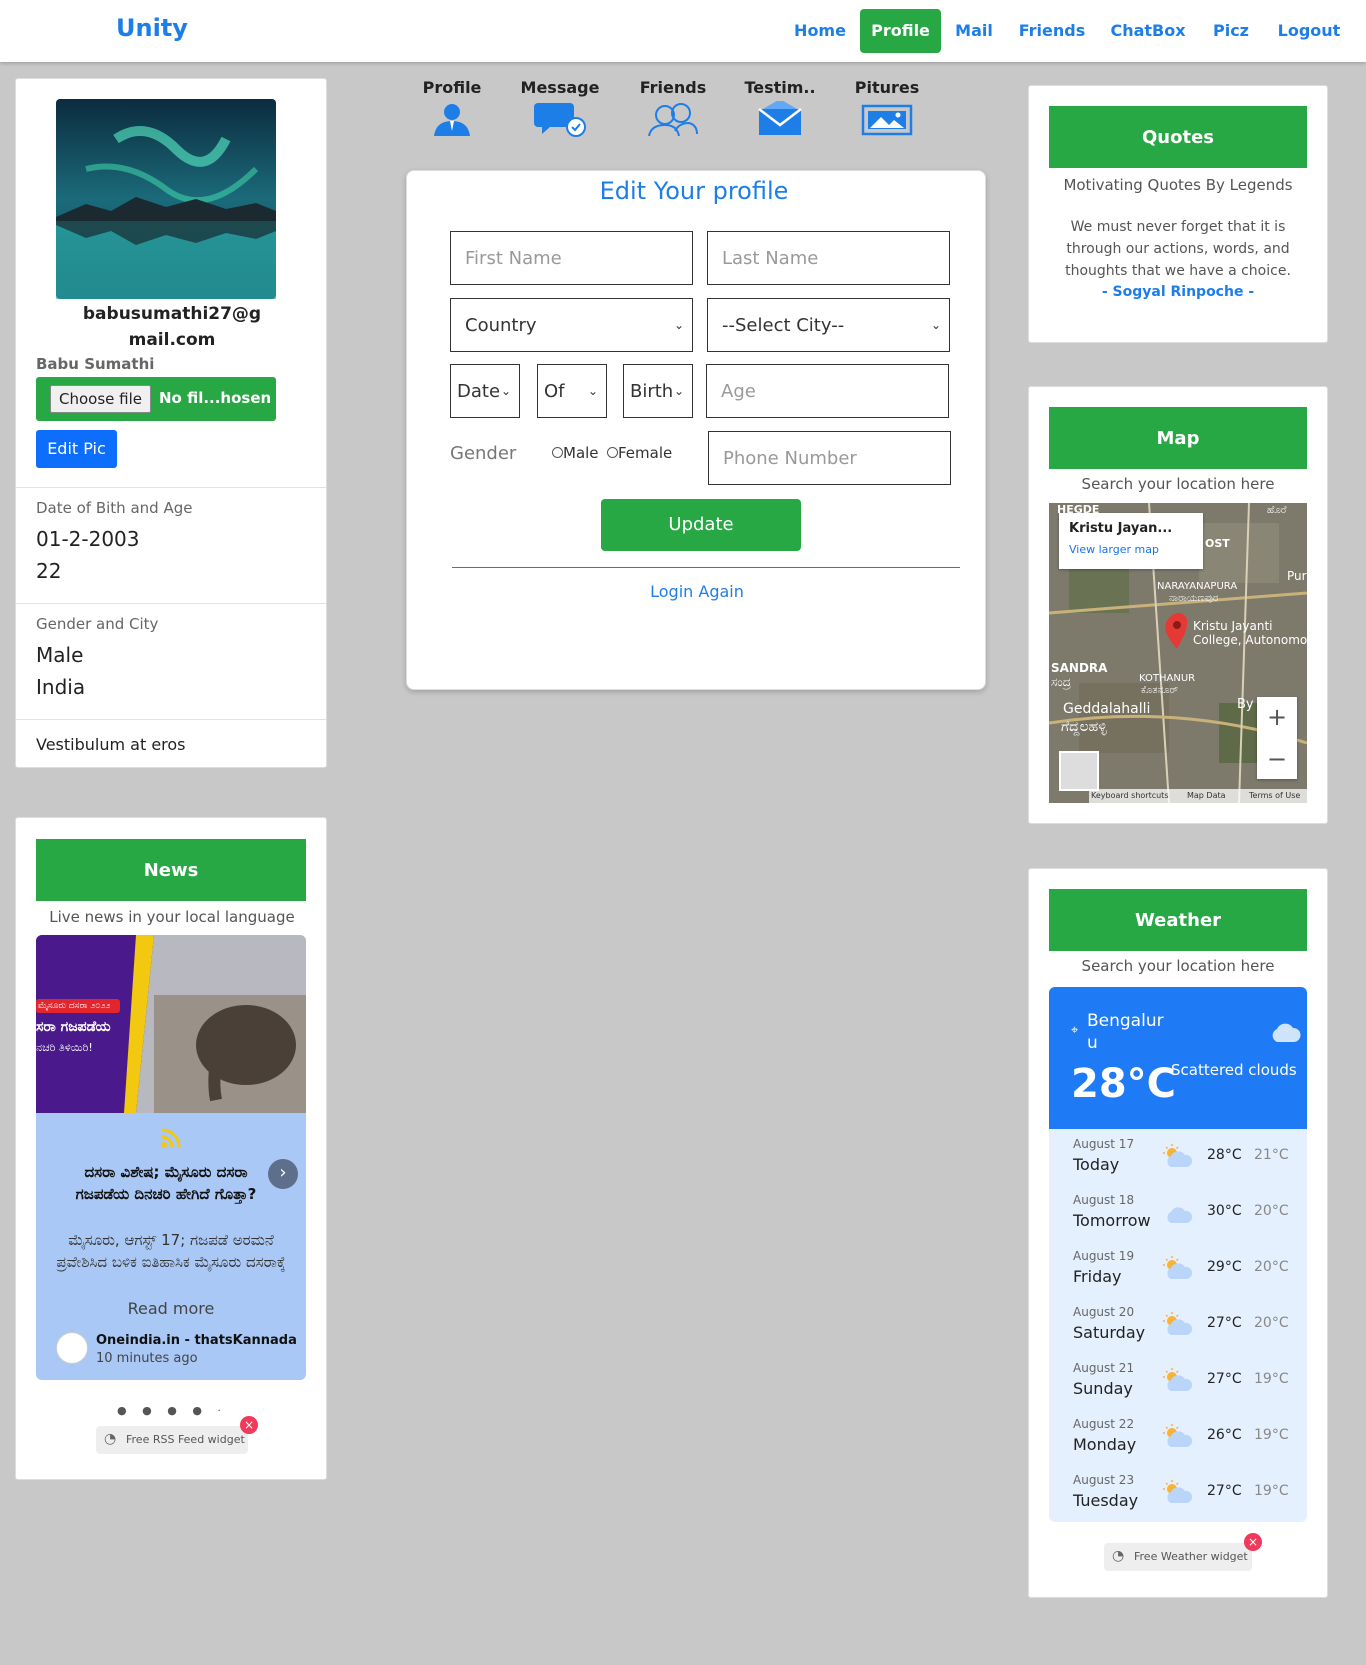  I want to click on nav-profile: Profile, so click(900, 31).